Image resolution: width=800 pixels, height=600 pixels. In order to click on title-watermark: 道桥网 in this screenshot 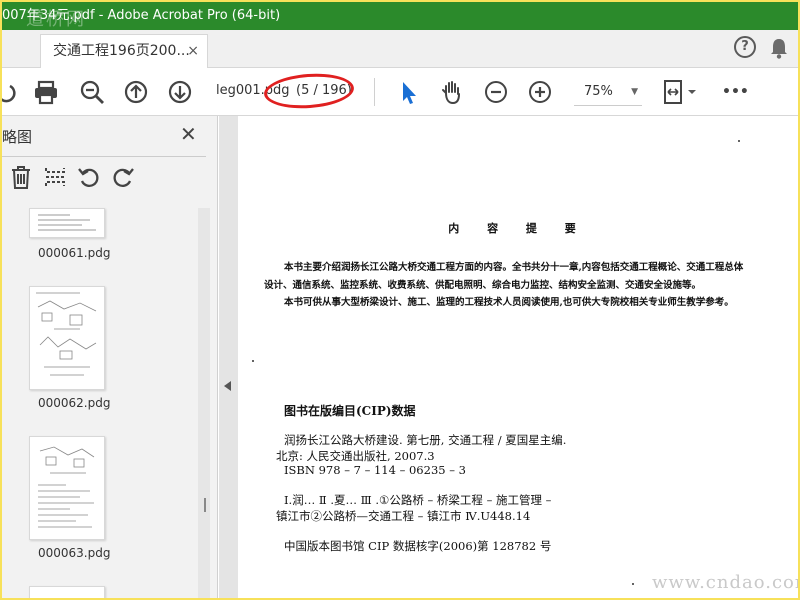, I will do `click(56, 19)`.